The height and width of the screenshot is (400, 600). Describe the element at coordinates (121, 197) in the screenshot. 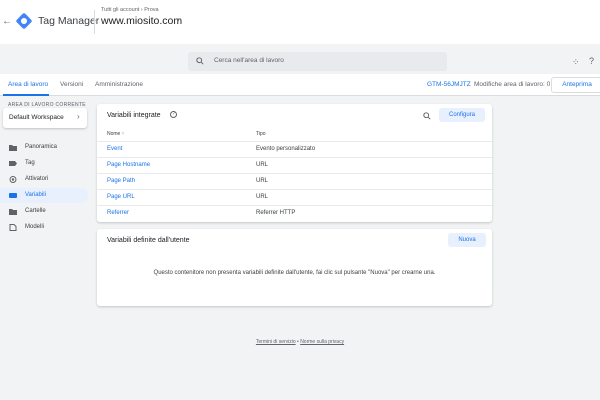

I see `variable-name-link: Page URL` at that location.